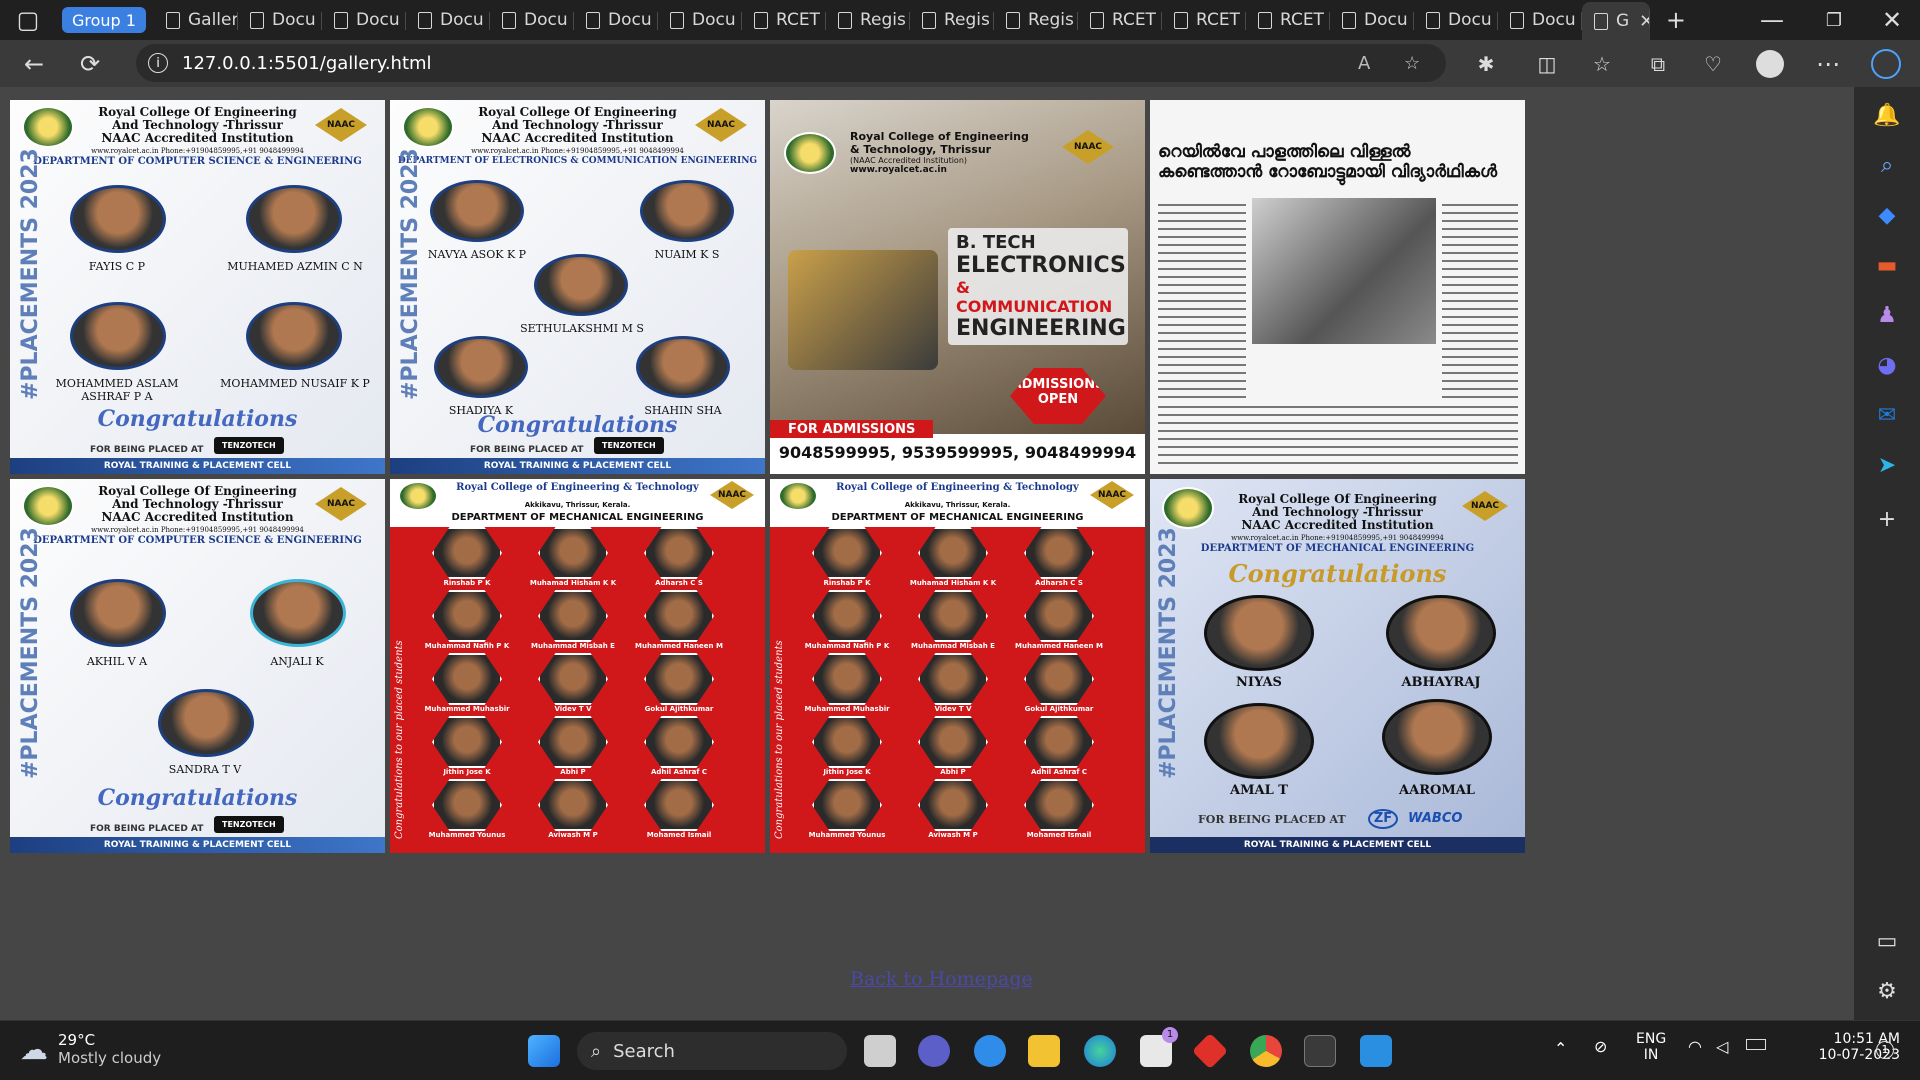  What do you see at coordinates (1364, 63) in the screenshot?
I see `read-aloud-icon: A` at bounding box center [1364, 63].